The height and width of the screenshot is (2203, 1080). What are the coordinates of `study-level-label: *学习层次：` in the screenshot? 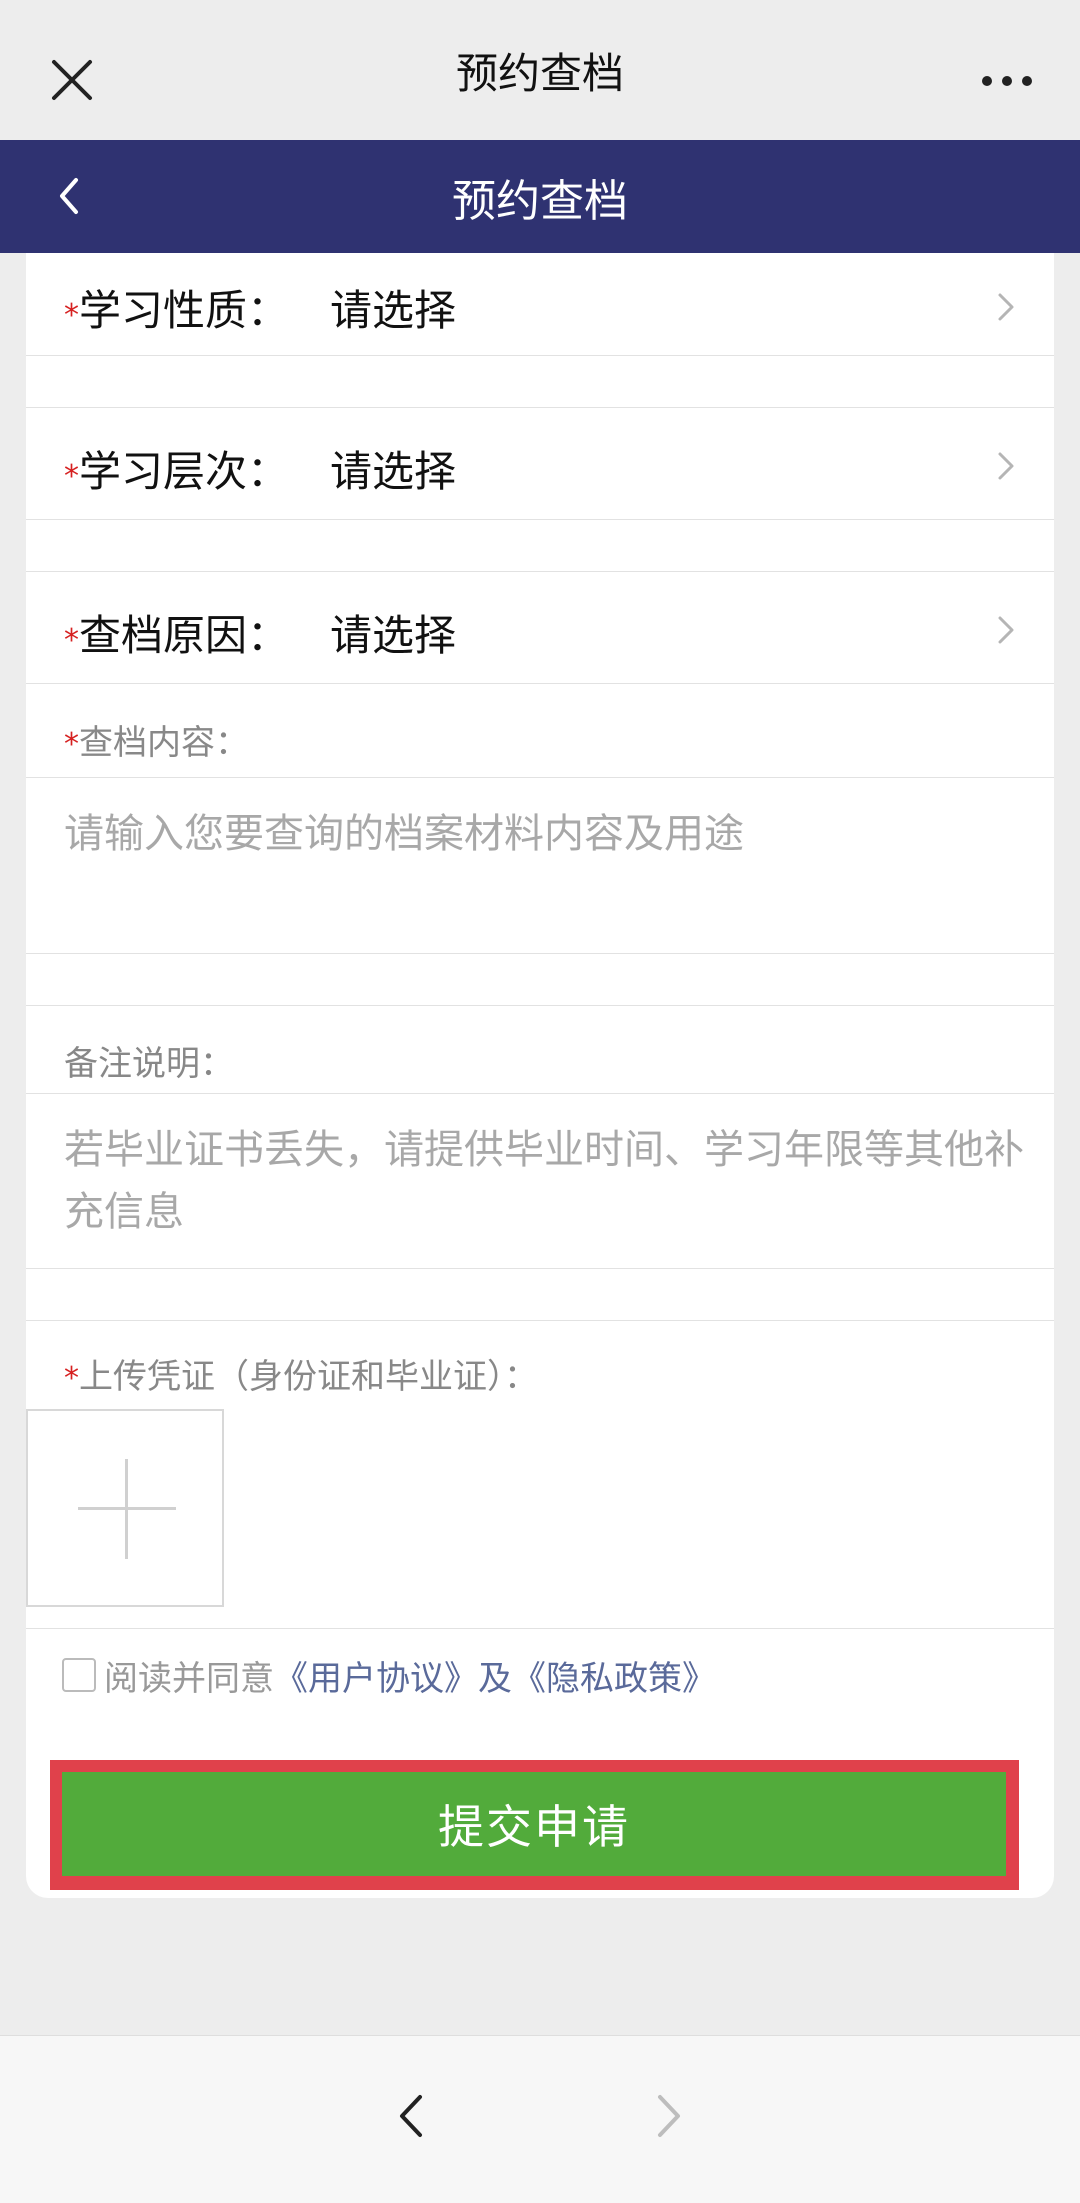 It's located at (177, 471).